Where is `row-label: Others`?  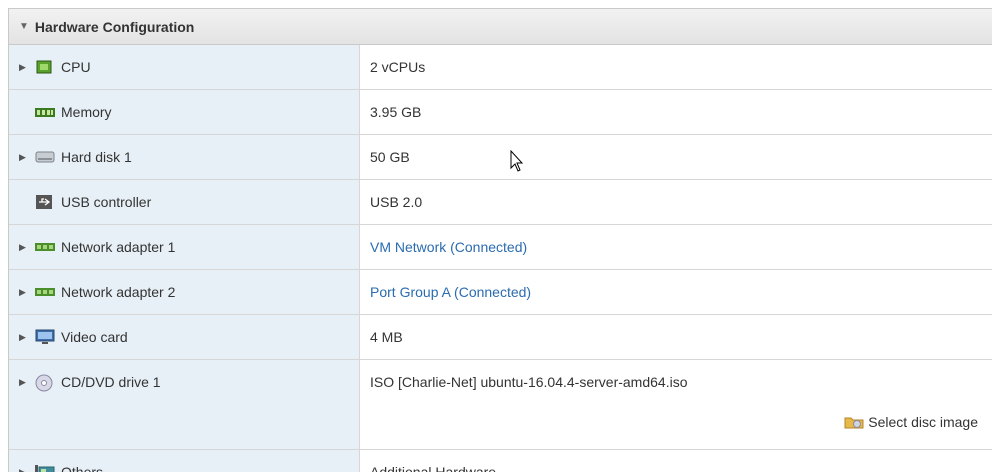
row-label: Others is located at coordinates (82, 468).